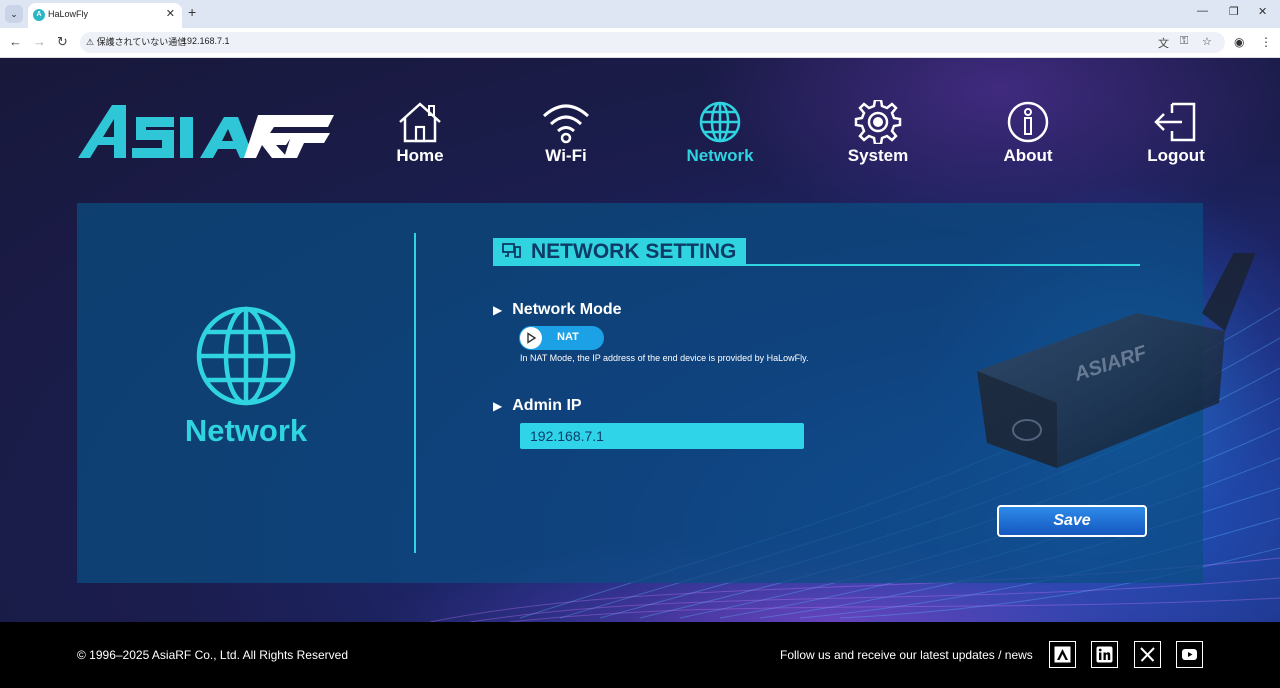 Image resolution: width=1280 pixels, height=688 pixels. I want to click on nav-system-label: System, so click(878, 155).